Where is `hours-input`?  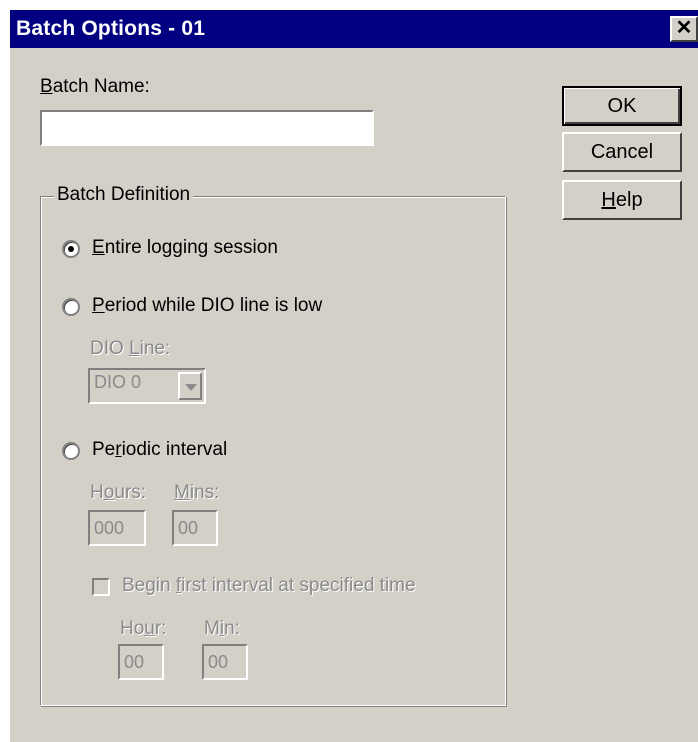
hours-input is located at coordinates (117, 528).